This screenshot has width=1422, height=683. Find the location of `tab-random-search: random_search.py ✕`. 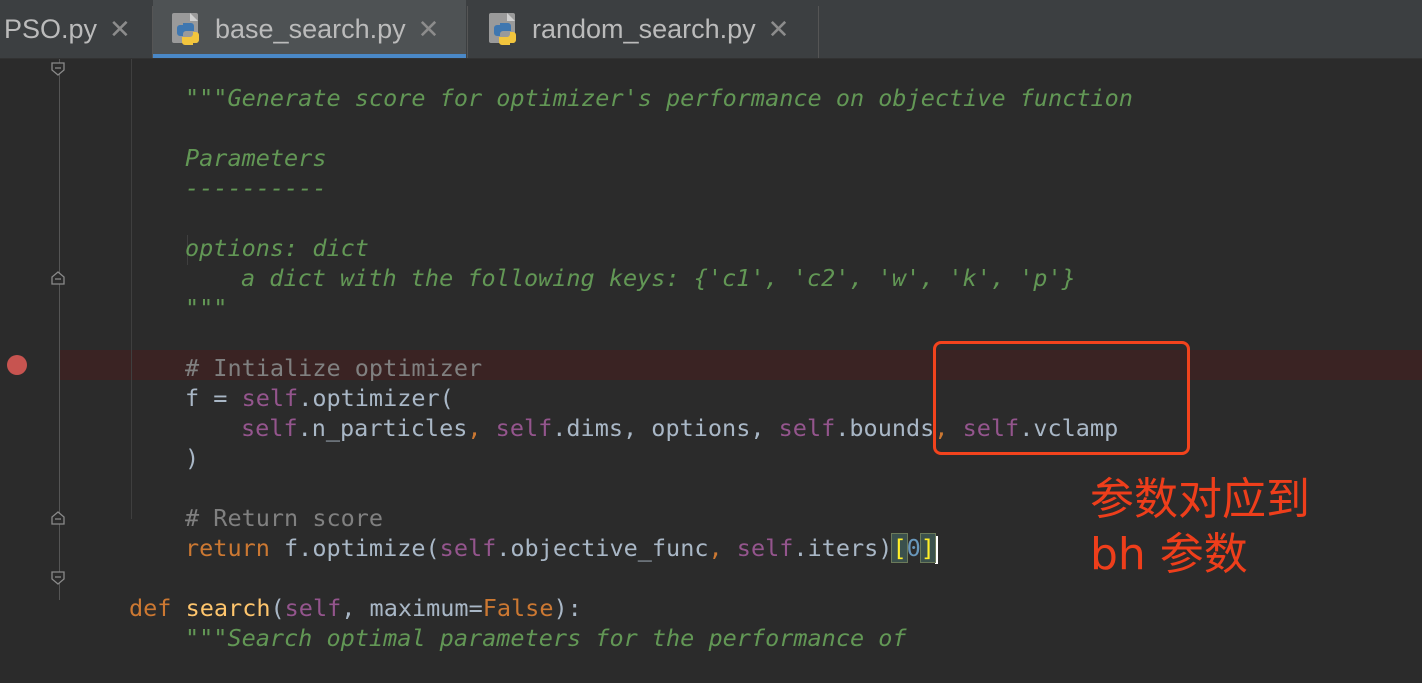

tab-random-search: random_search.py ✕ is located at coordinates (643, 29).